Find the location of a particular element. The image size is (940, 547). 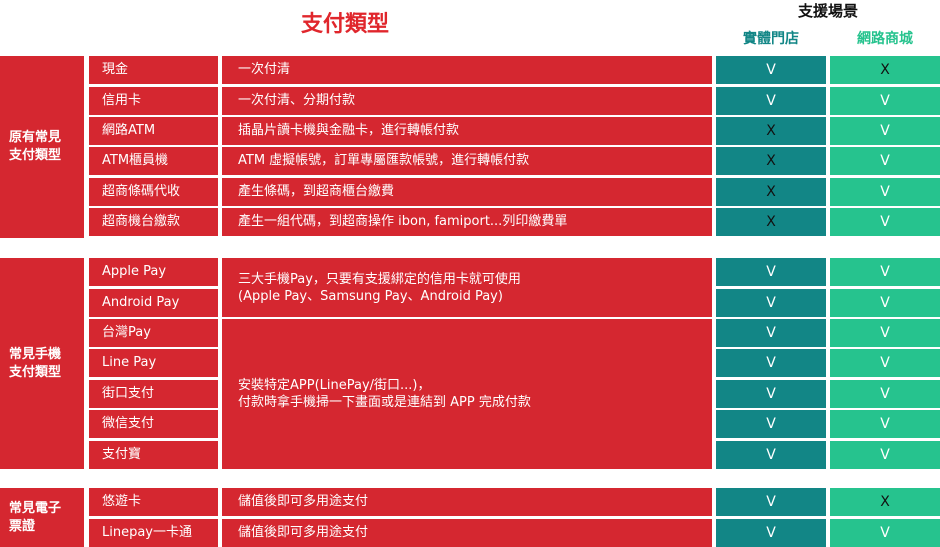

payment-desc: 一次付清、分期付款 is located at coordinates (467, 101).